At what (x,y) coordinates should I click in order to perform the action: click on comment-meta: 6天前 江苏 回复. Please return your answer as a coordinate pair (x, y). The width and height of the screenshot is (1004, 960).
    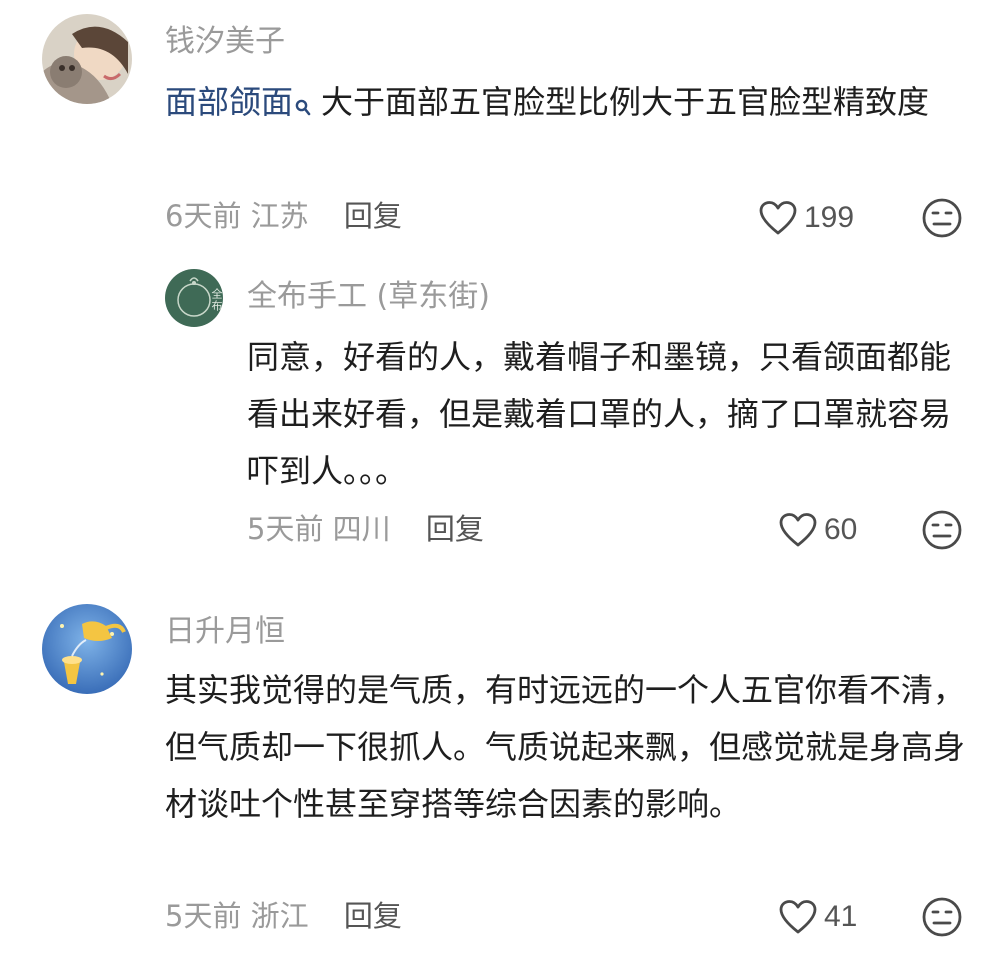
    Looking at the image, I should click on (283, 216).